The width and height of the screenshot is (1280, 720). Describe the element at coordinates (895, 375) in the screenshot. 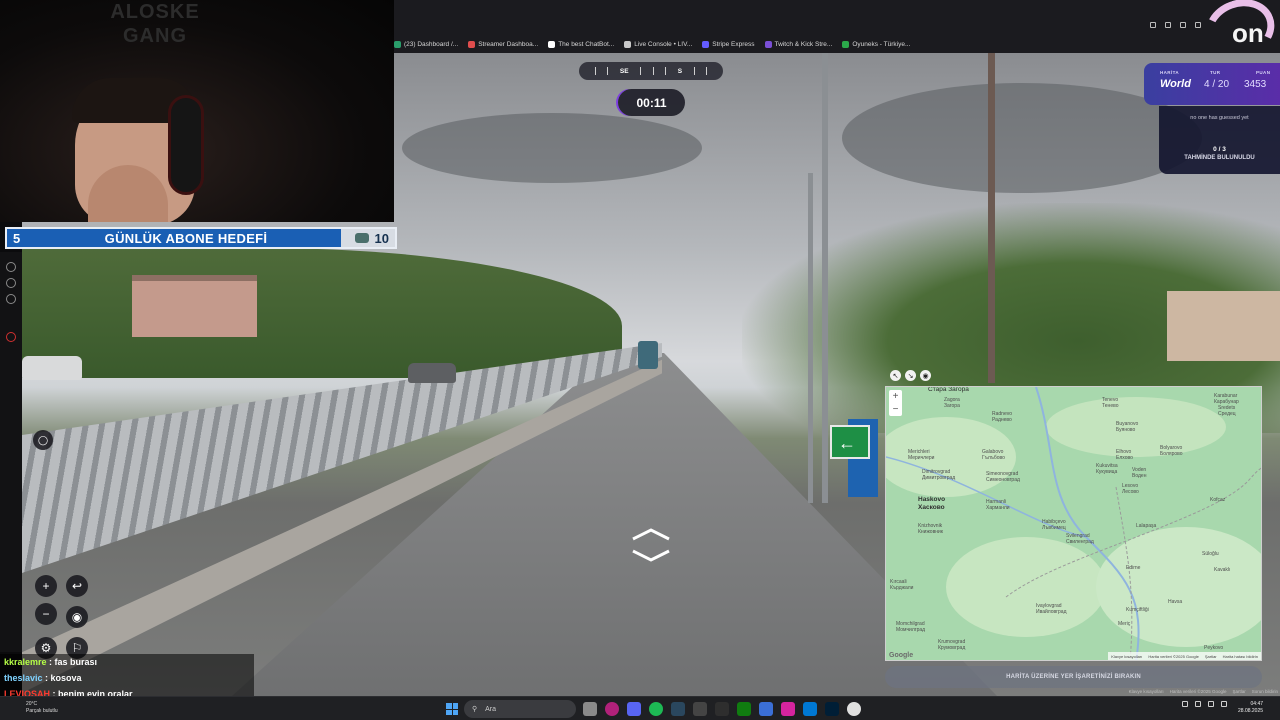

I see `expand-map-icon: ↖` at that location.